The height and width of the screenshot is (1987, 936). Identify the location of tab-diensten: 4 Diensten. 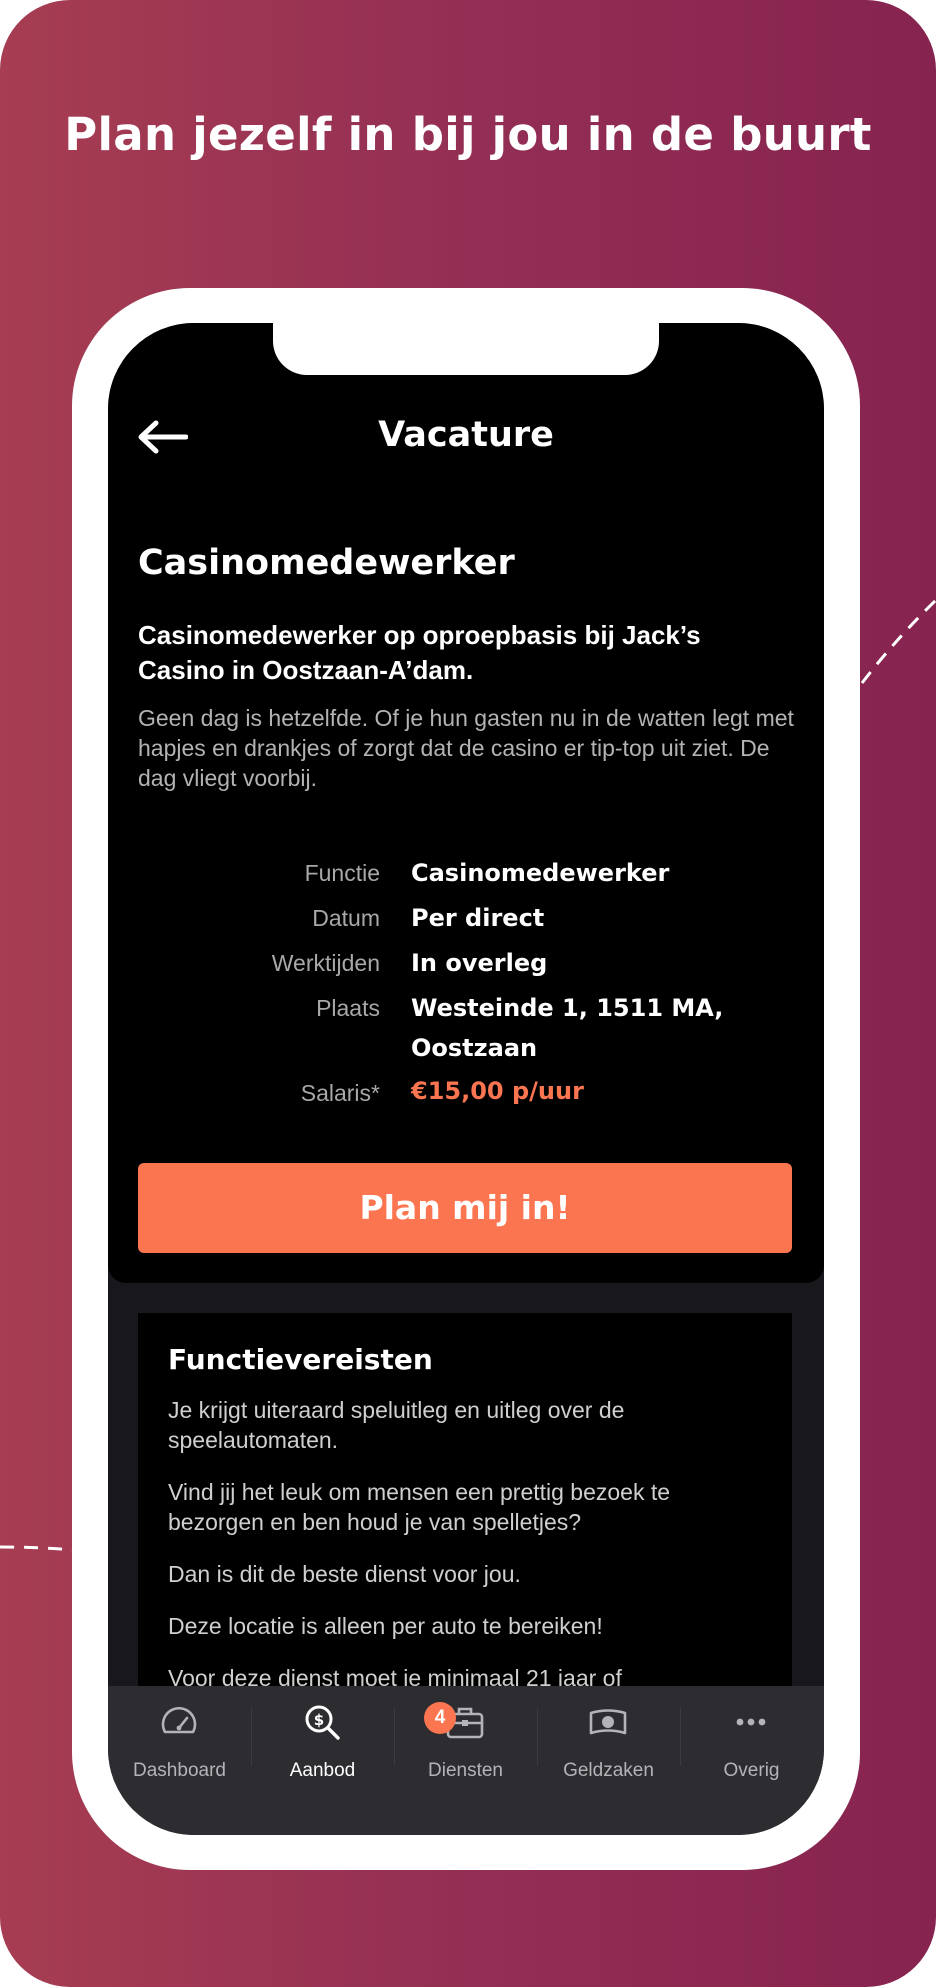
(465, 1742).